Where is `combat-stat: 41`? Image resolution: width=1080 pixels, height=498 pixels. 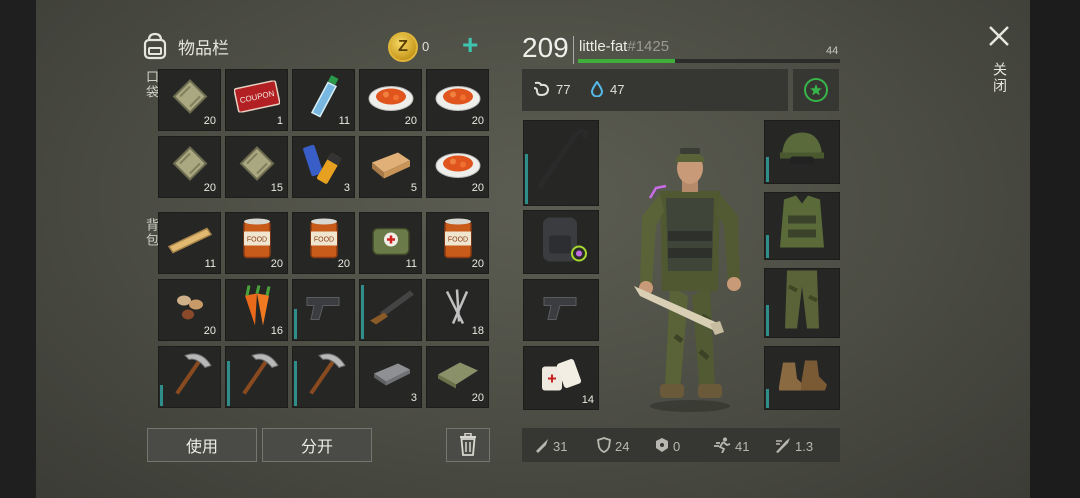
combat-stat: 41 is located at coordinates (730, 446).